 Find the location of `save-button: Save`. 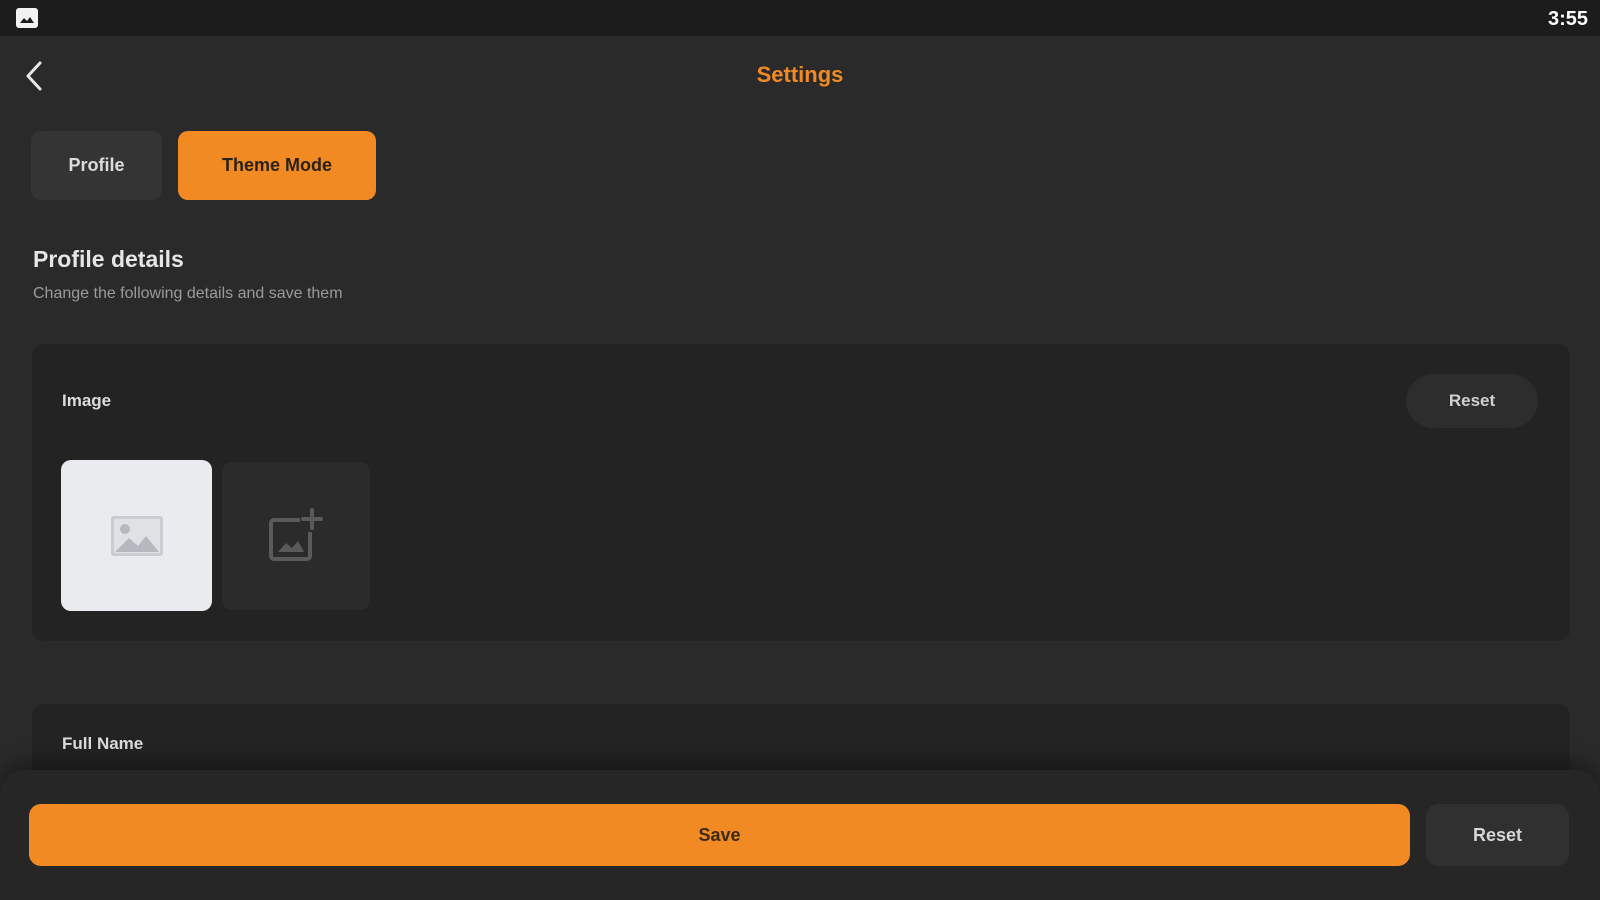

save-button: Save is located at coordinates (719, 835).